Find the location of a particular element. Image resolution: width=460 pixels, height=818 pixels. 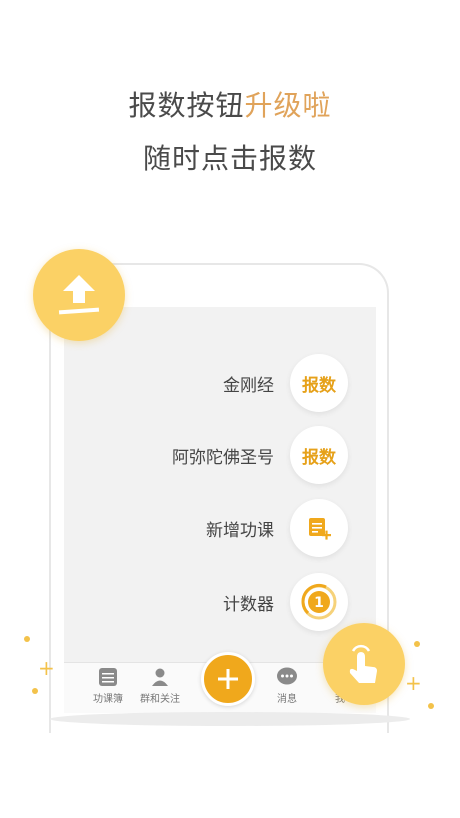

plus-icon is located at coordinates (228, 679).